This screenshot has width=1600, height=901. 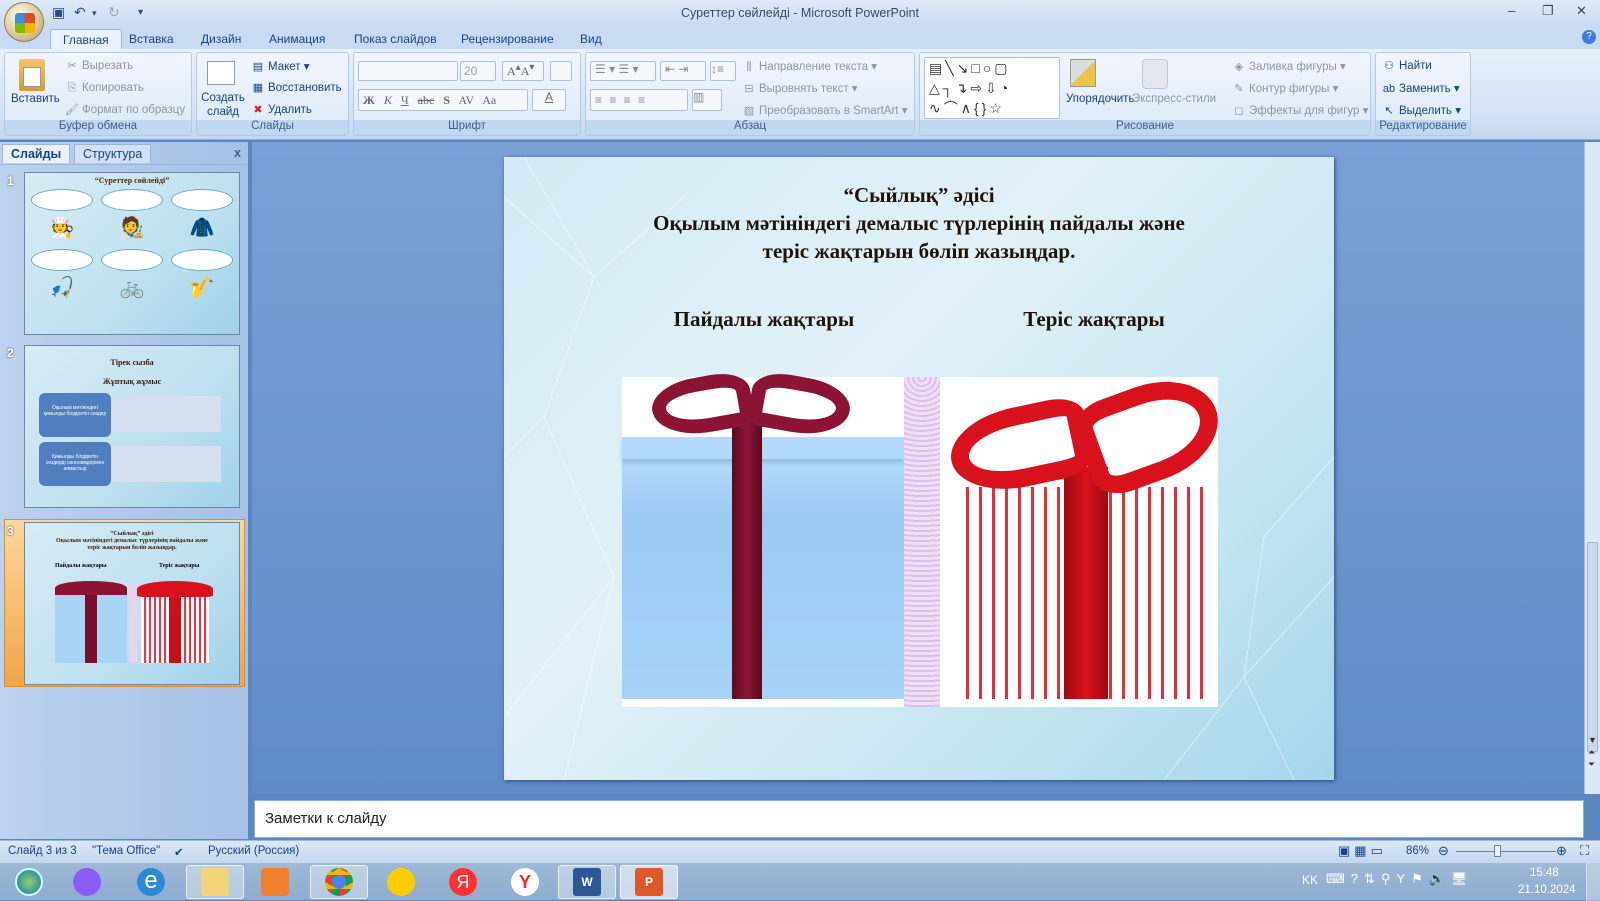 I want to click on taskbar-yandex-browser: Y, so click(x=525, y=882).